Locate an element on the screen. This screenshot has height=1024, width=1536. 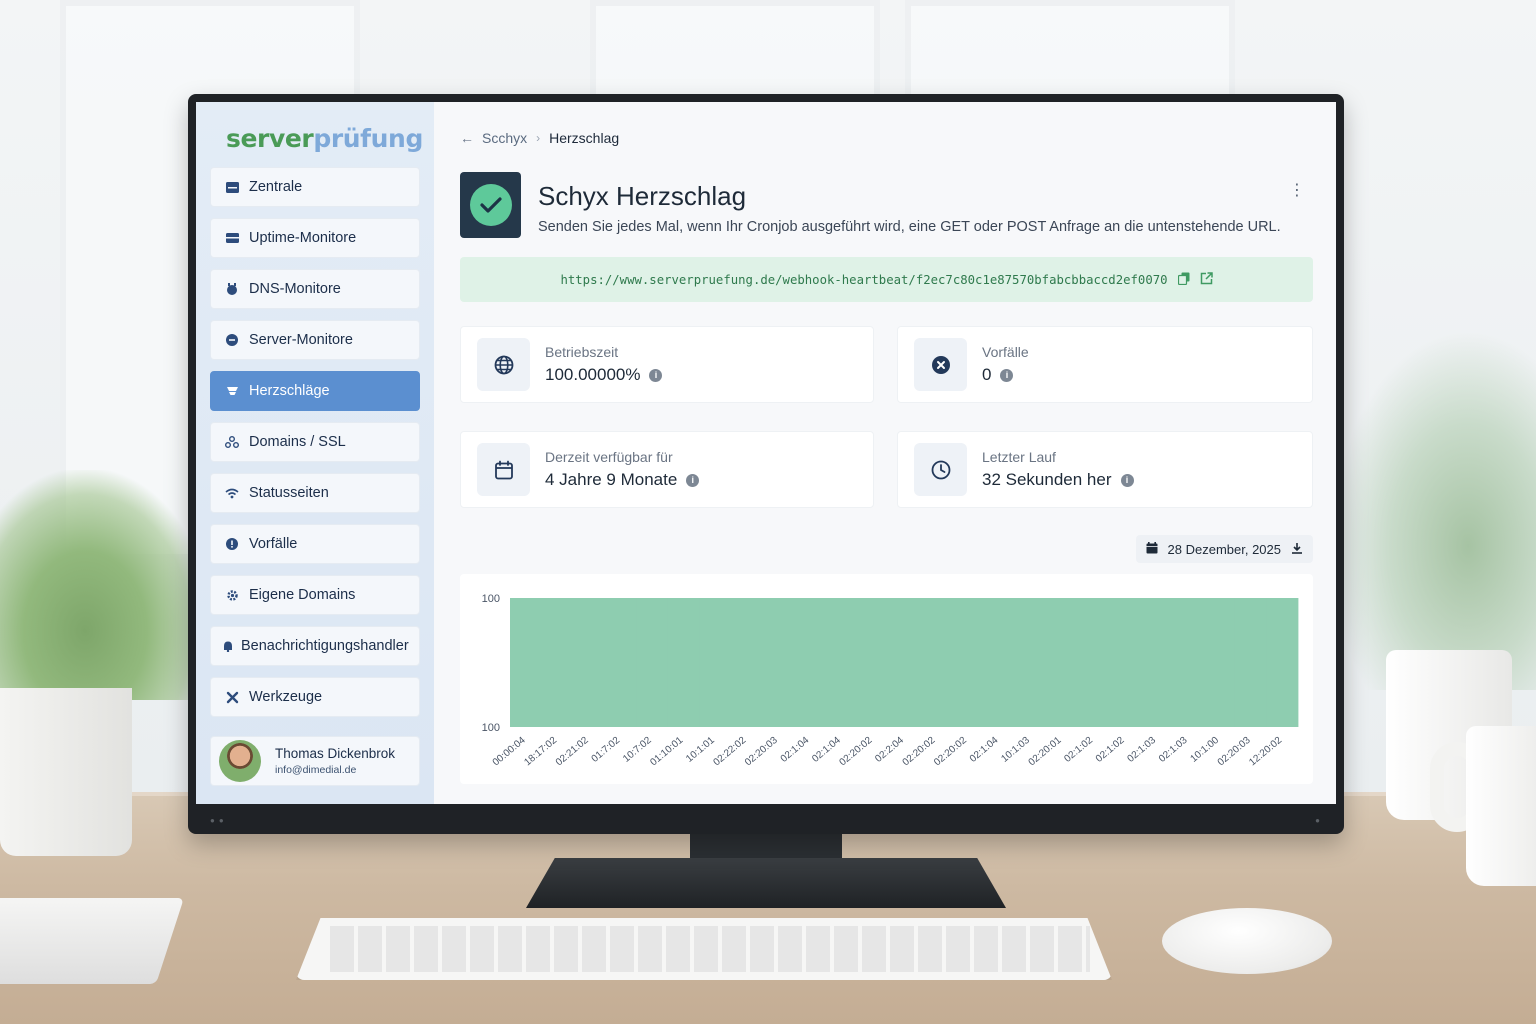
avatar is located at coordinates (240, 761).